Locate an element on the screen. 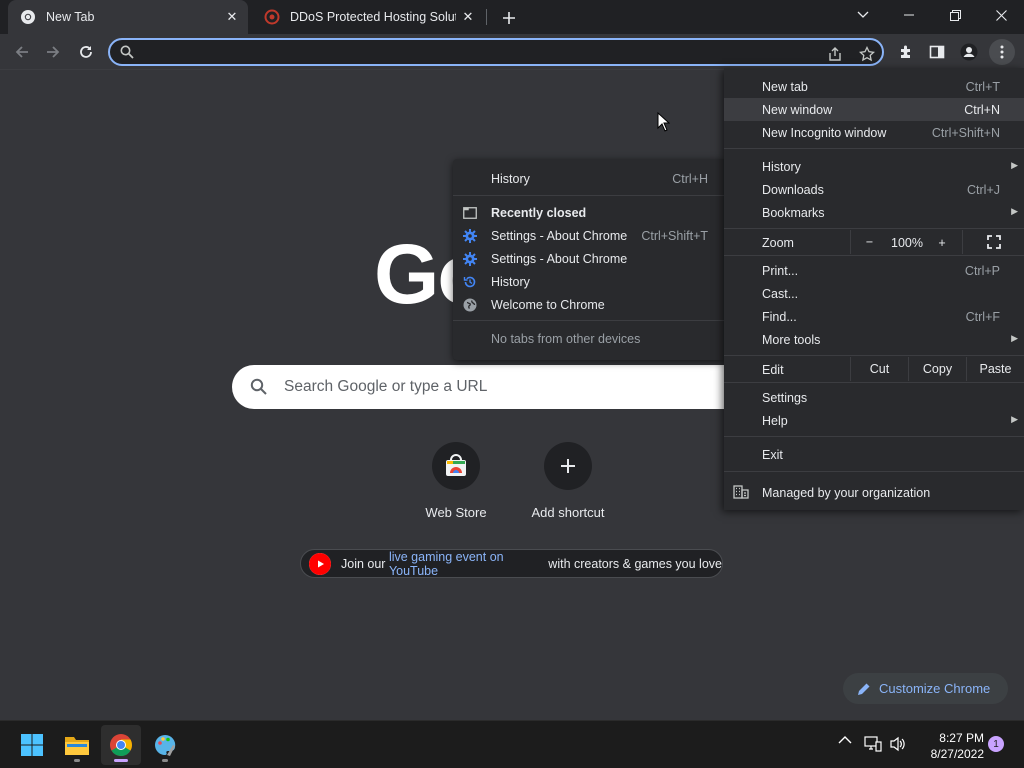 This screenshot has height=768, width=1024. forward-button is located at coordinates (53, 52).